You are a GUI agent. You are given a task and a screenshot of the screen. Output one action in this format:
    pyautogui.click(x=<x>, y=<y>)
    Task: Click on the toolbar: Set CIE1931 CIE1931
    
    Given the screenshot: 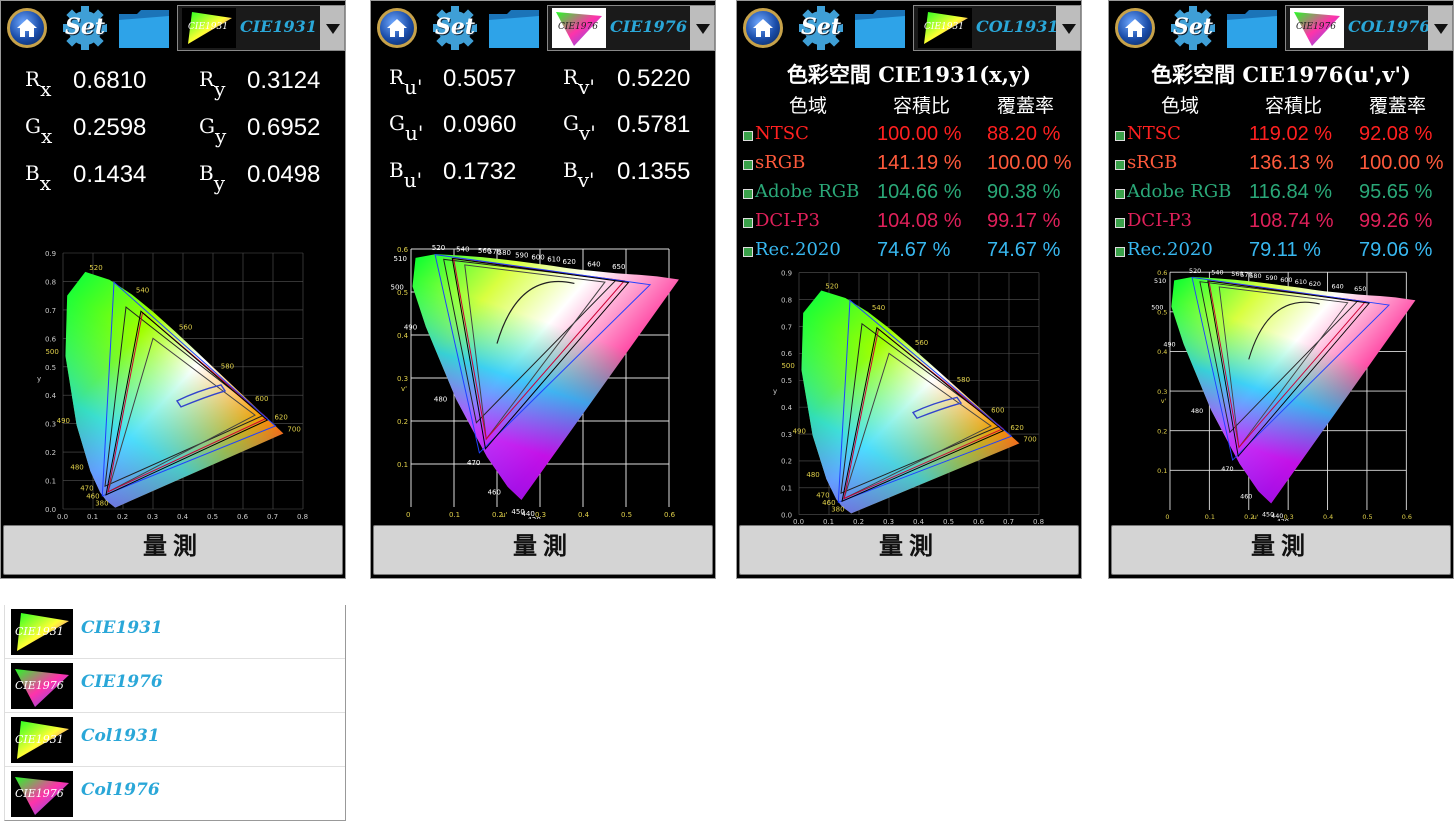 What is the action you would take?
    pyautogui.click(x=173, y=27)
    